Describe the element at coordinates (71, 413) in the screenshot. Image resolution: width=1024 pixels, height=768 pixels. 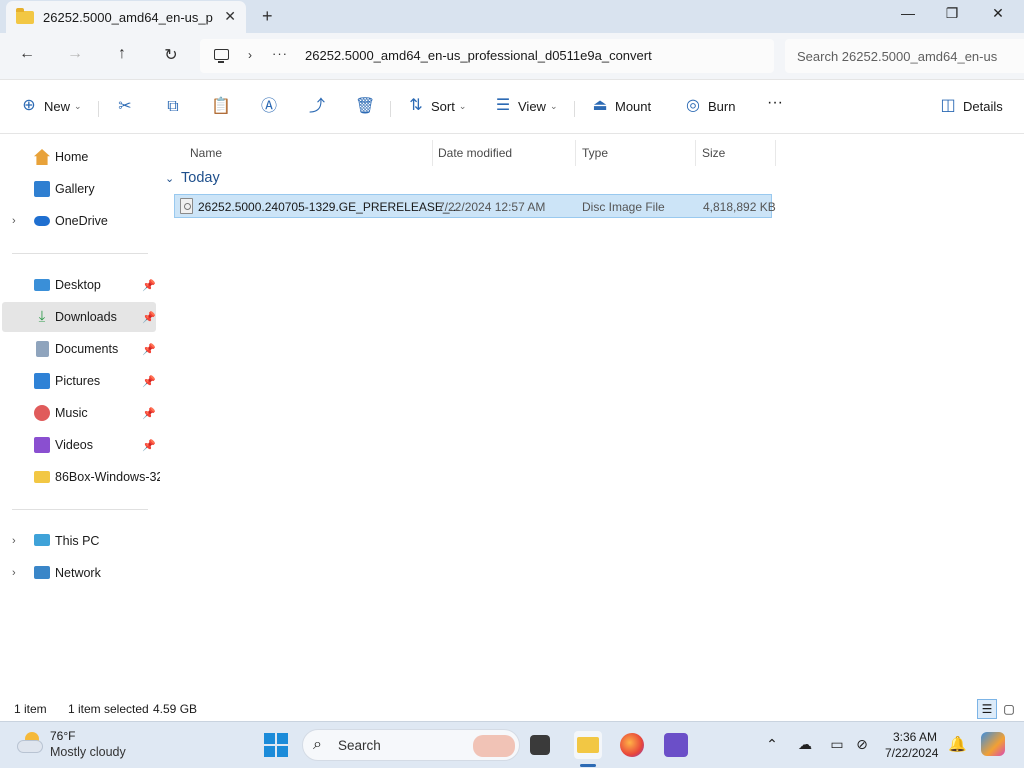
I see `sidebar-item-label: Music` at that location.